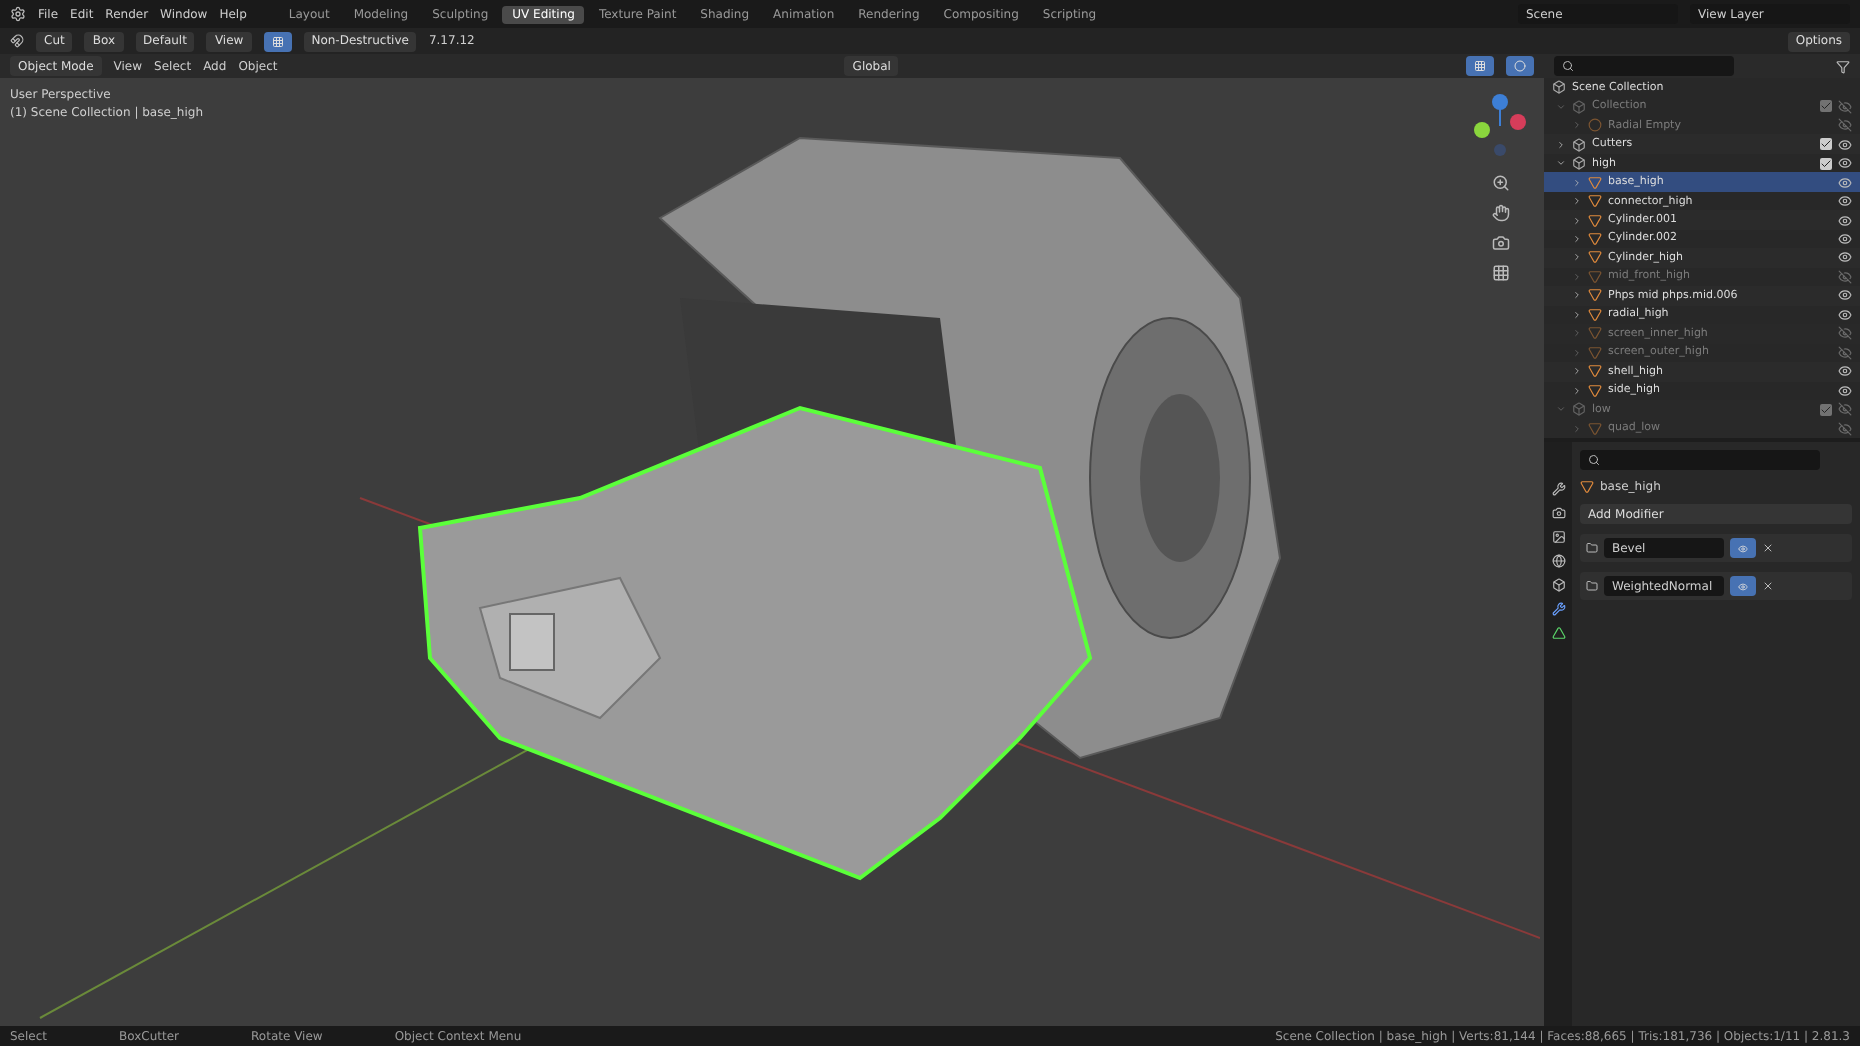 This screenshot has height=1046, width=1860. Describe the element at coordinates (1561, 163) in the screenshot. I see `expand-icon` at that location.